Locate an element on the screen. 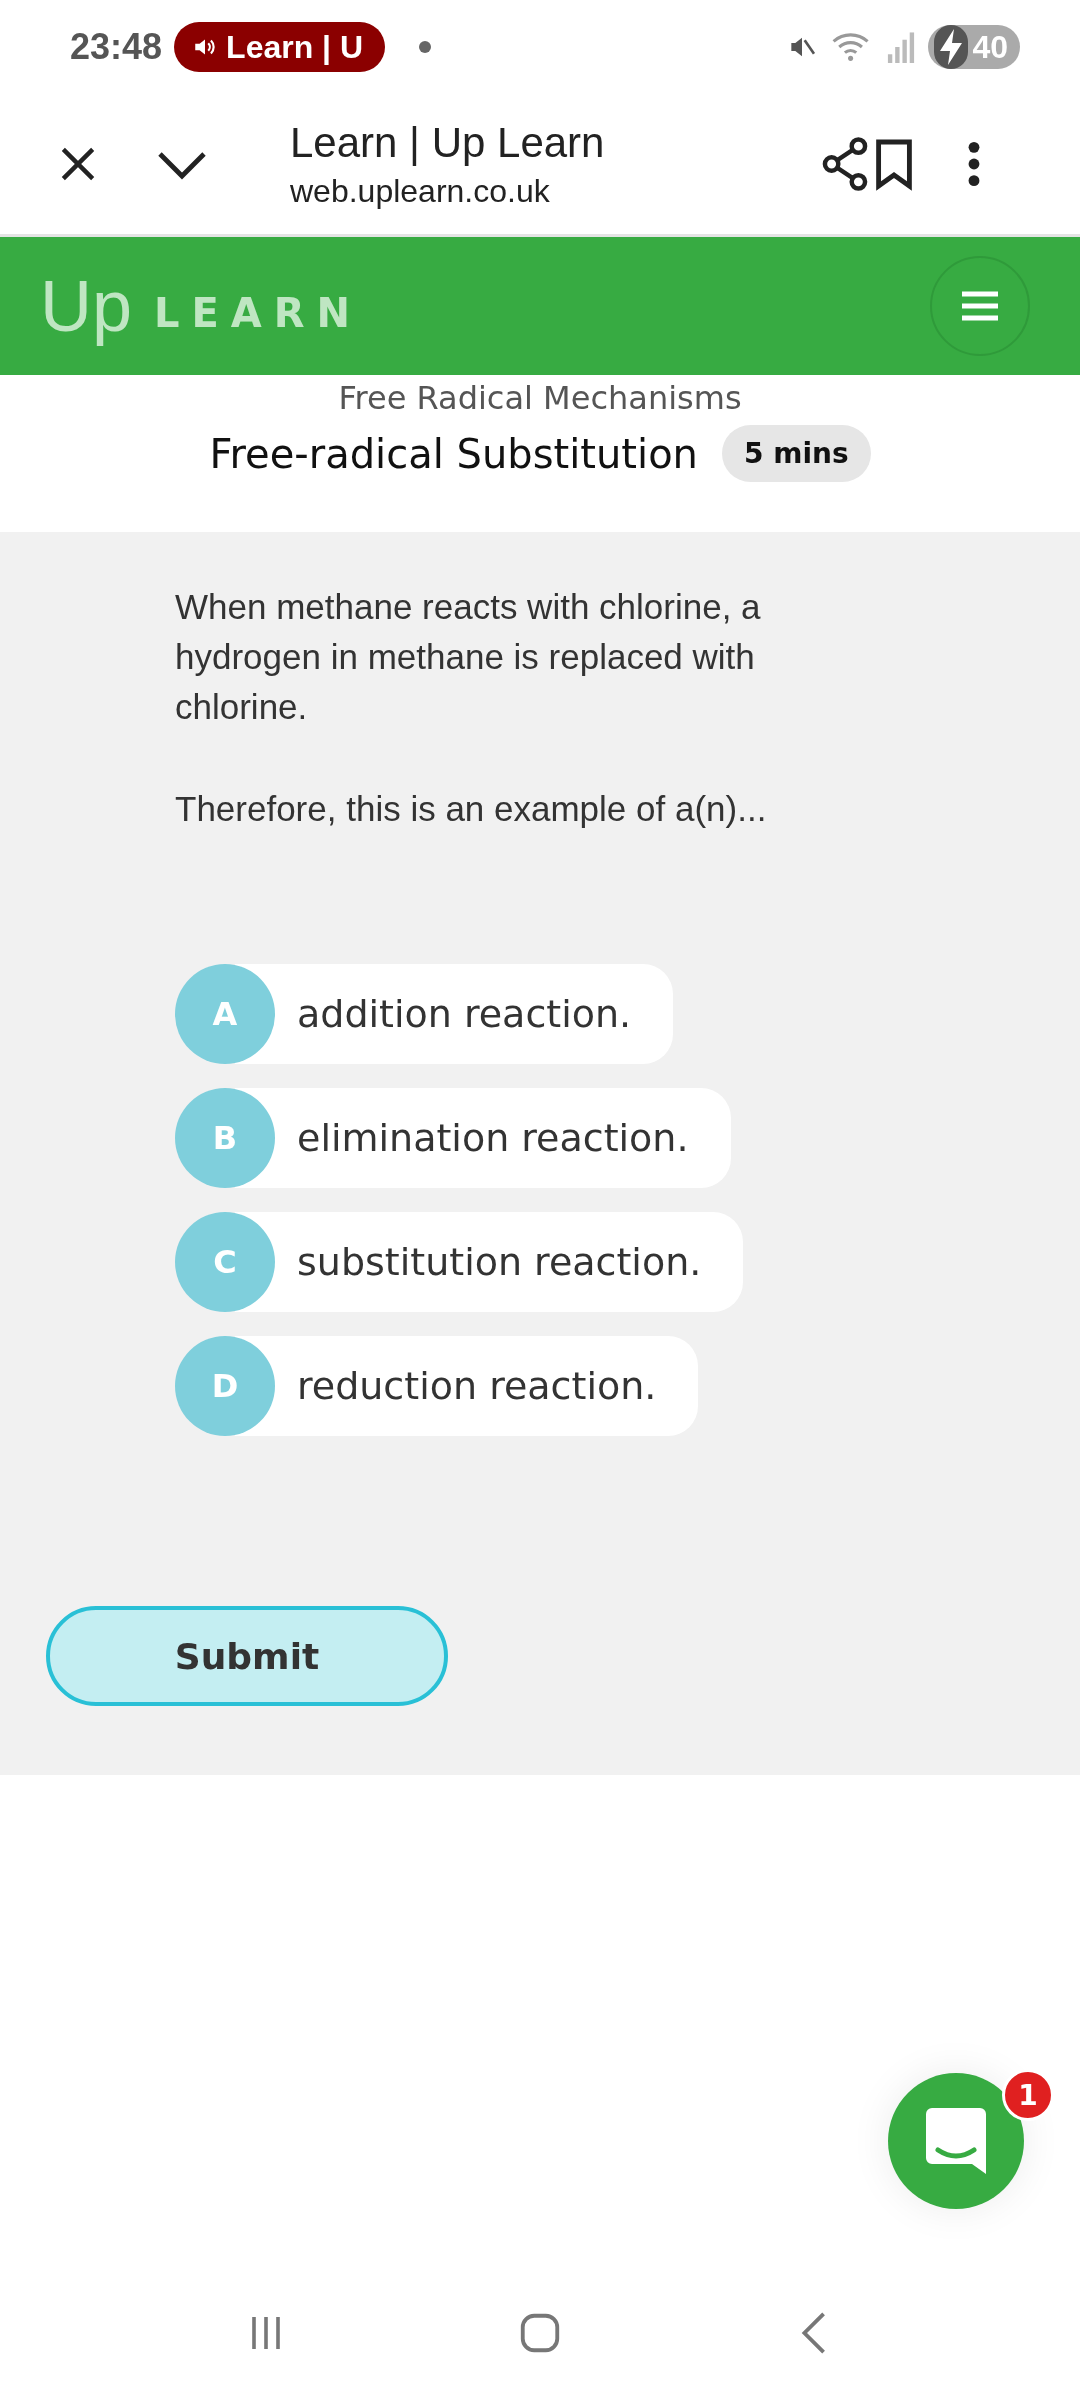 The image size is (1080, 2400). menu-icon is located at coordinates (980, 306).